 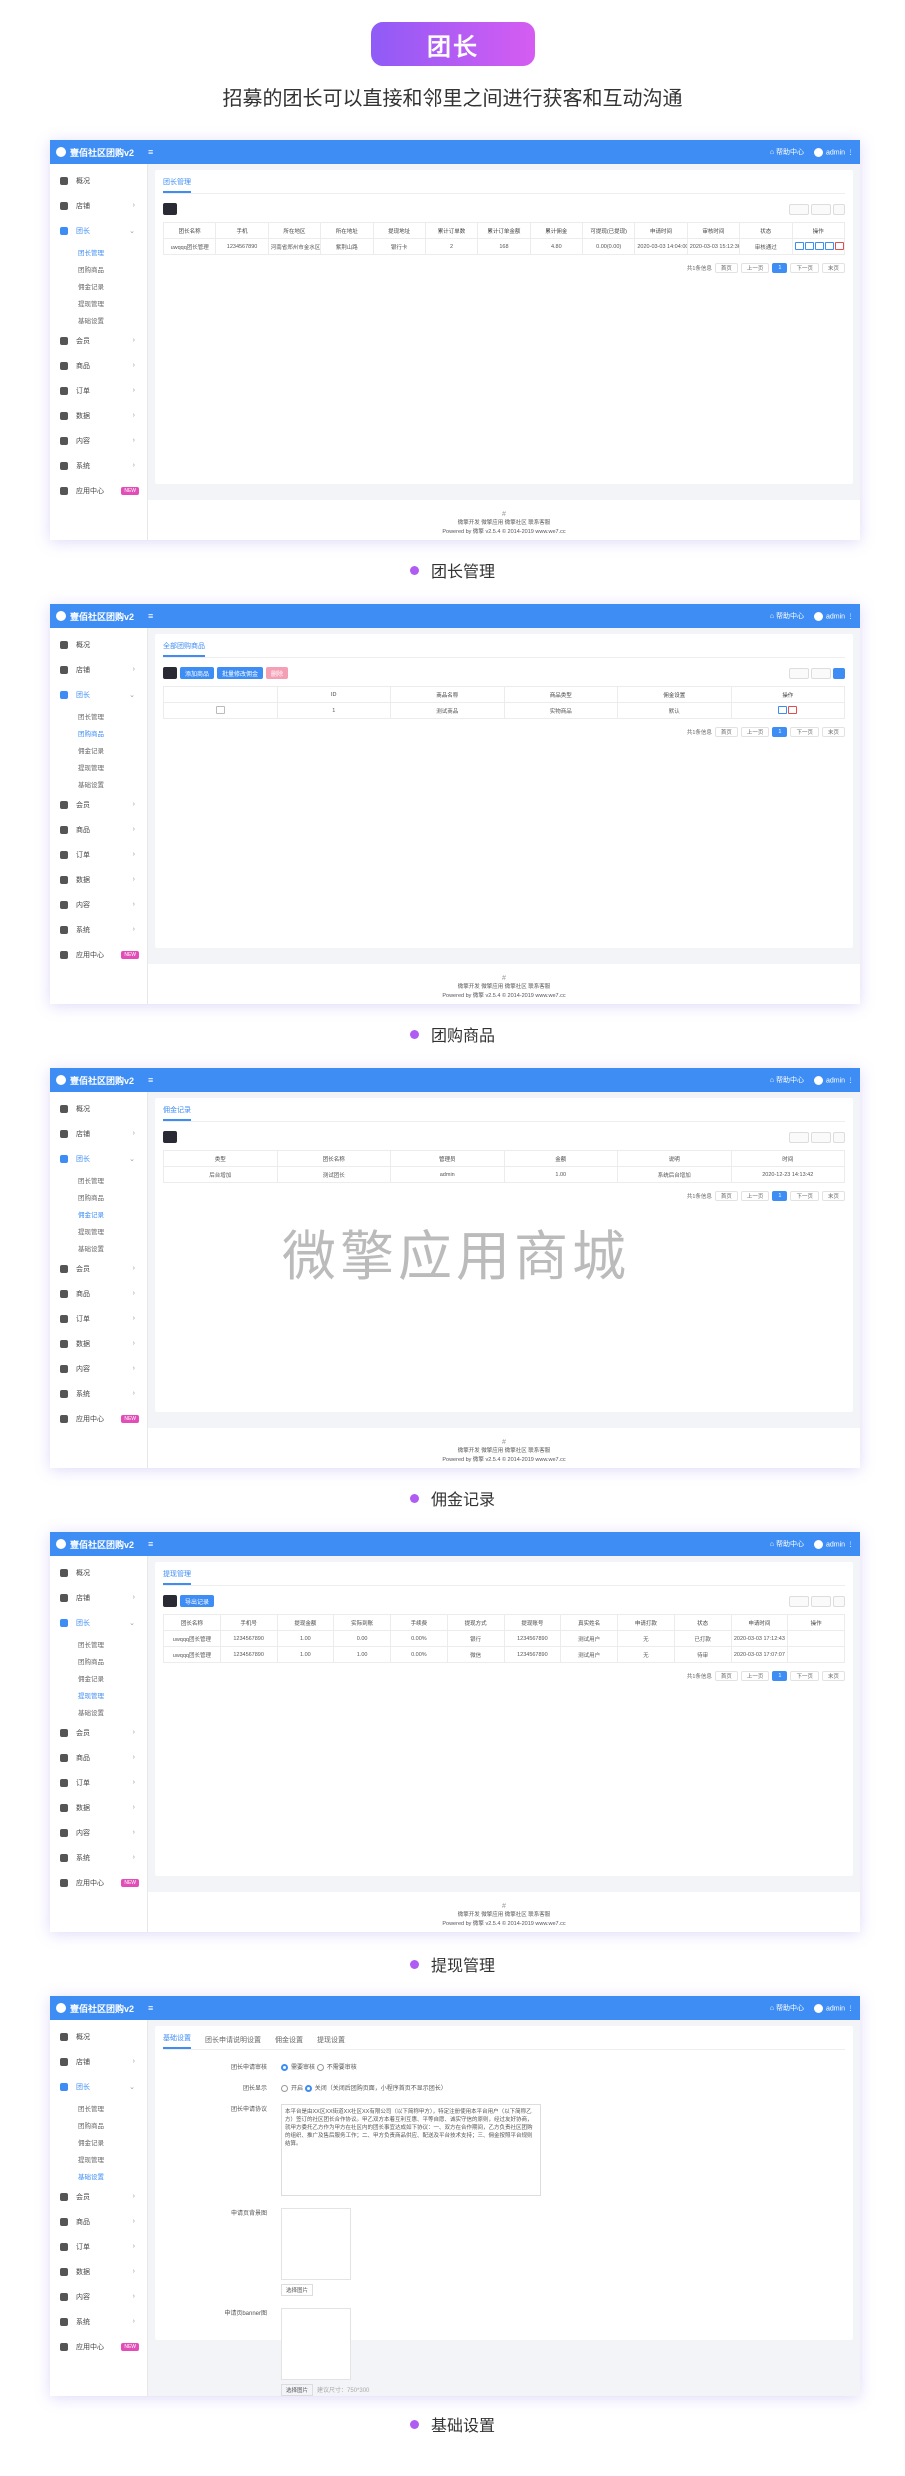 What do you see at coordinates (220, 709) in the screenshot?
I see `row-checkbox` at bounding box center [220, 709].